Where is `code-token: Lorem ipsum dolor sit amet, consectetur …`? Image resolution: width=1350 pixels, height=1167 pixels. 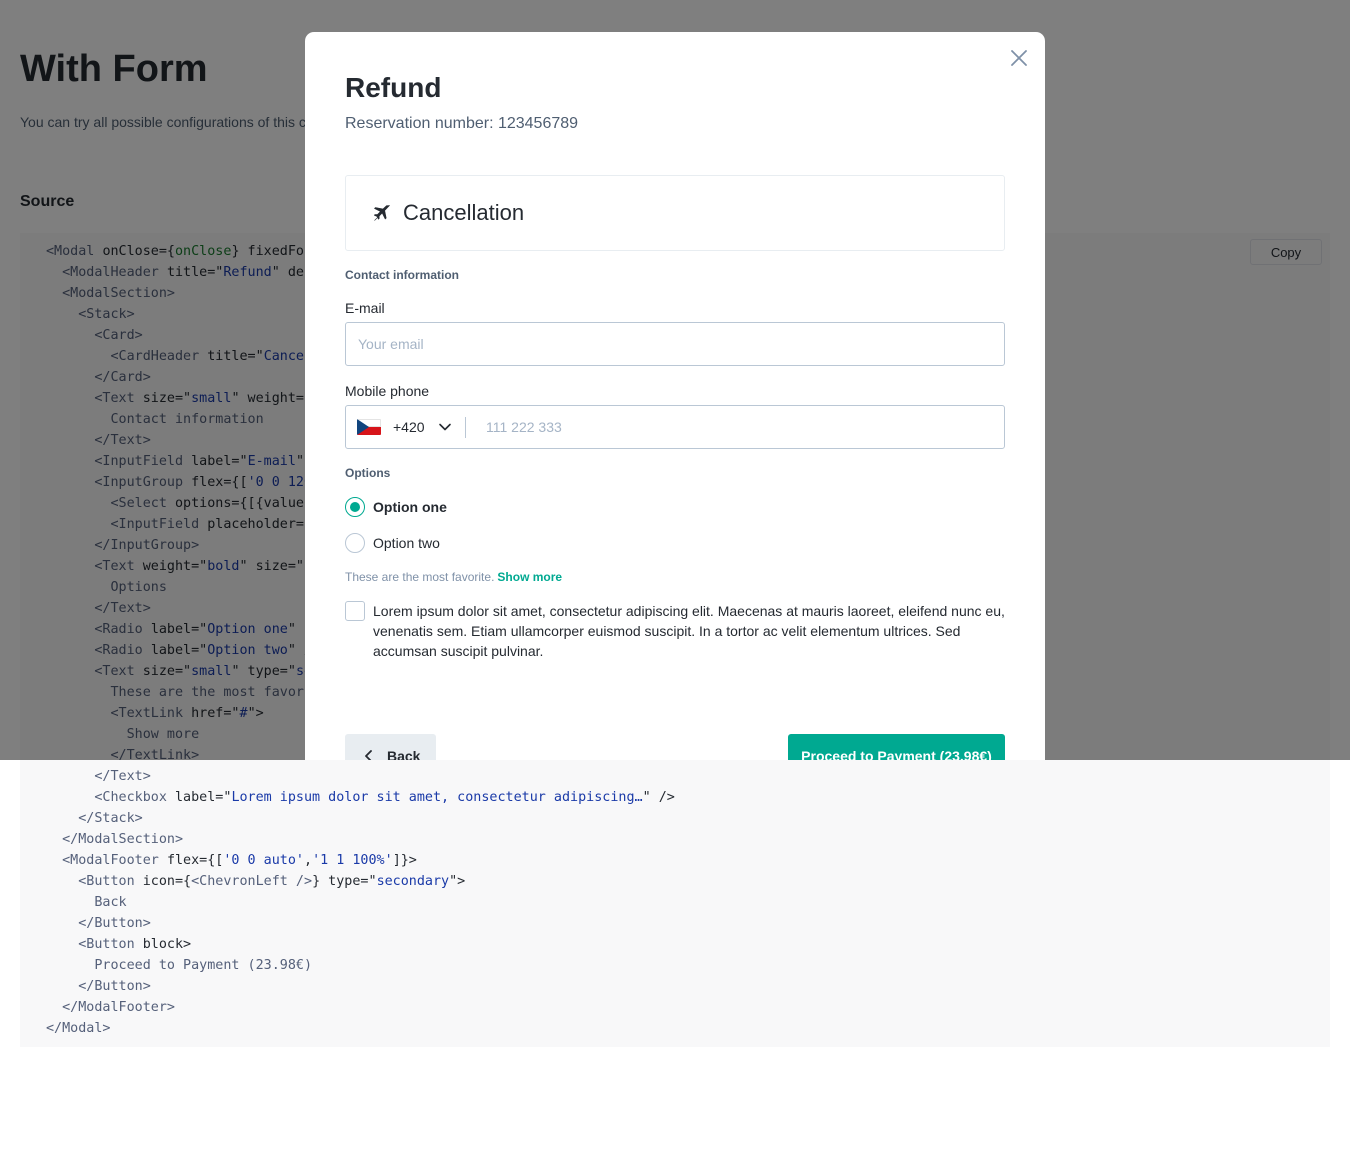 code-token: Lorem ipsum dolor sit amet, consectetur … is located at coordinates (437, 797).